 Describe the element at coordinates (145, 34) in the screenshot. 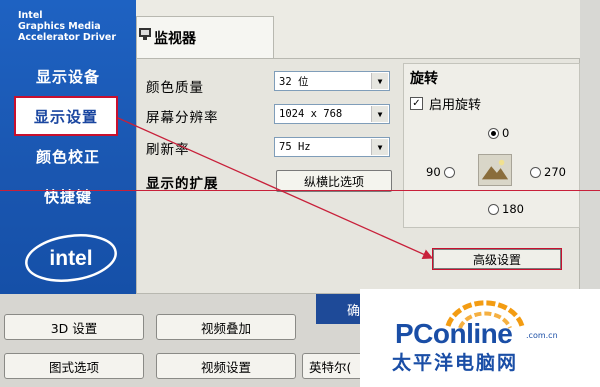

I see `monitor-icon` at that location.